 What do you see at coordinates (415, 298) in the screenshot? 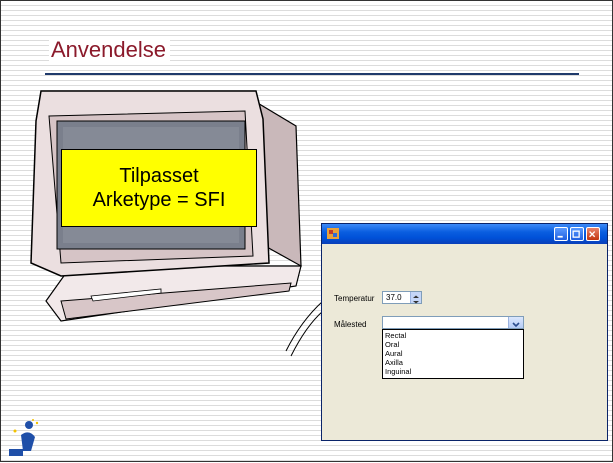
I see `stepper-arrows-icon` at bounding box center [415, 298].